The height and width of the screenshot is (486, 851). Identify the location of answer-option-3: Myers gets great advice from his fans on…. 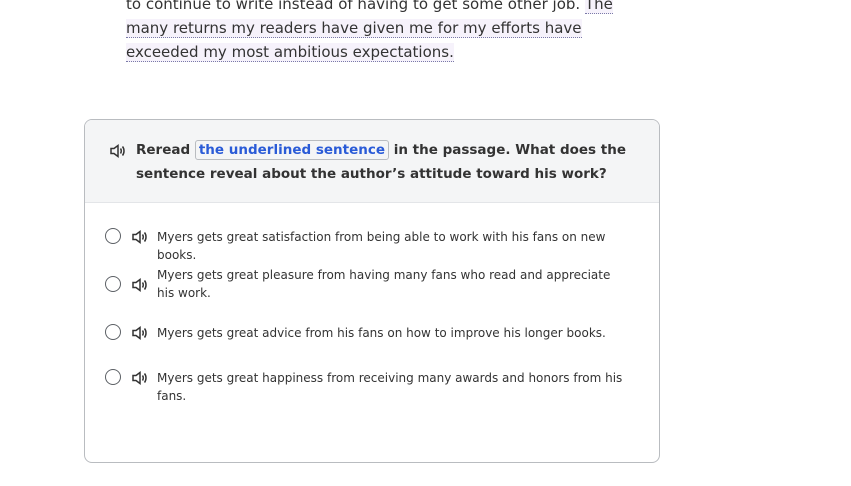
(372, 333).